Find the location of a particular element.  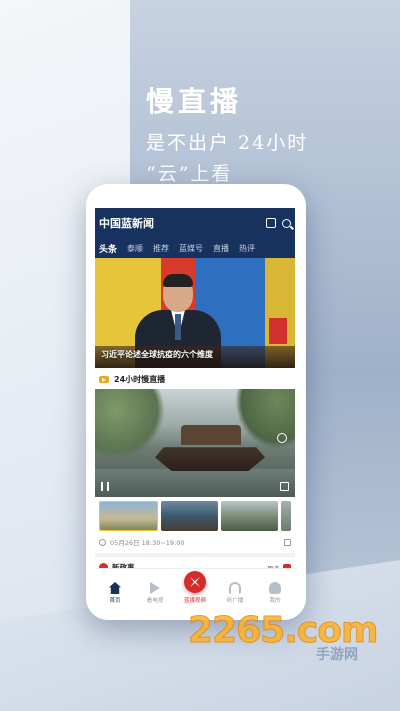

headphones-icon is located at coordinates (235, 588).